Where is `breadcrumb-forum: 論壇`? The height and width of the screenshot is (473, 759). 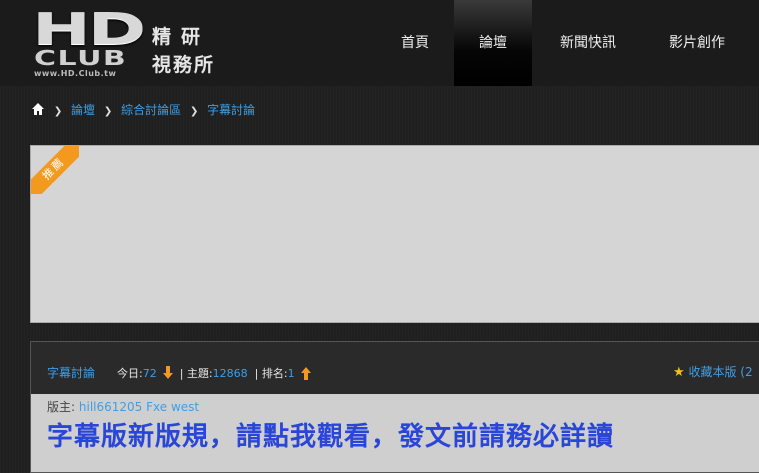 breadcrumb-forum: 論壇 is located at coordinates (83, 110).